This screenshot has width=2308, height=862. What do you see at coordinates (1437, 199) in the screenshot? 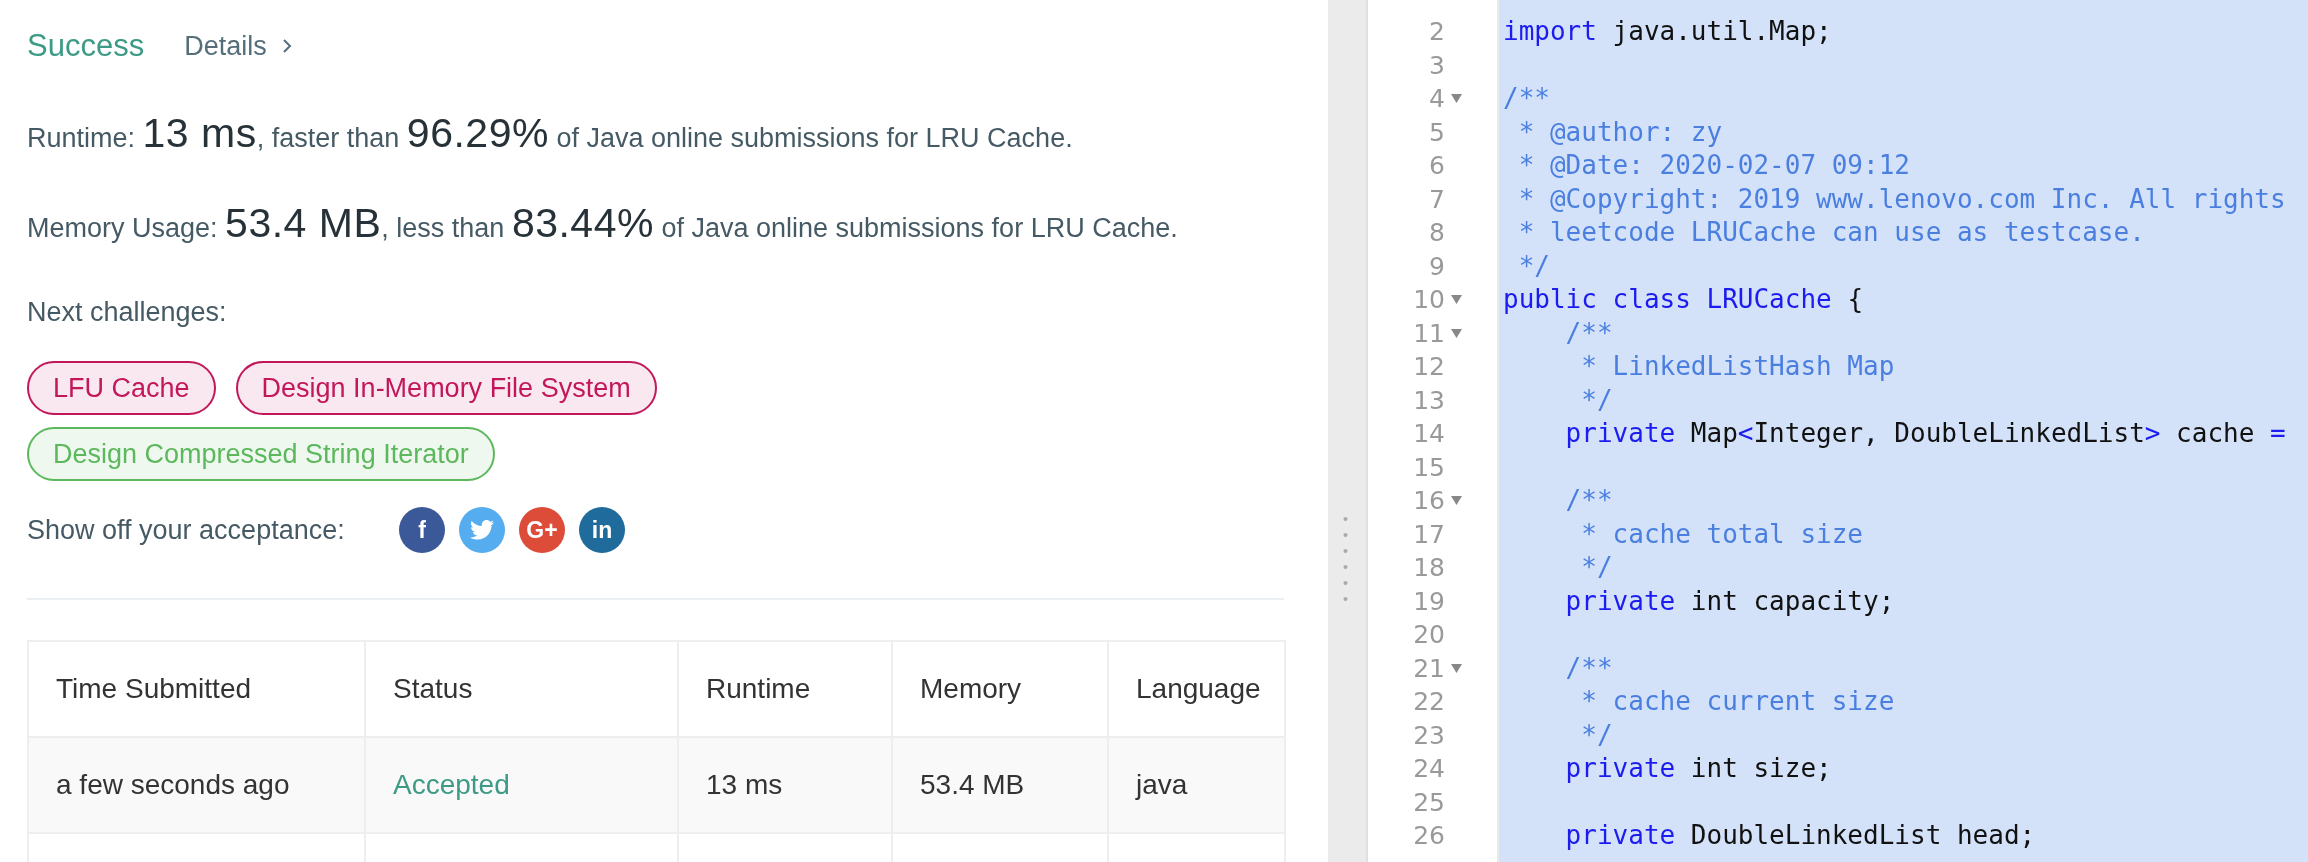
I see `line-number: 7` at bounding box center [1437, 199].